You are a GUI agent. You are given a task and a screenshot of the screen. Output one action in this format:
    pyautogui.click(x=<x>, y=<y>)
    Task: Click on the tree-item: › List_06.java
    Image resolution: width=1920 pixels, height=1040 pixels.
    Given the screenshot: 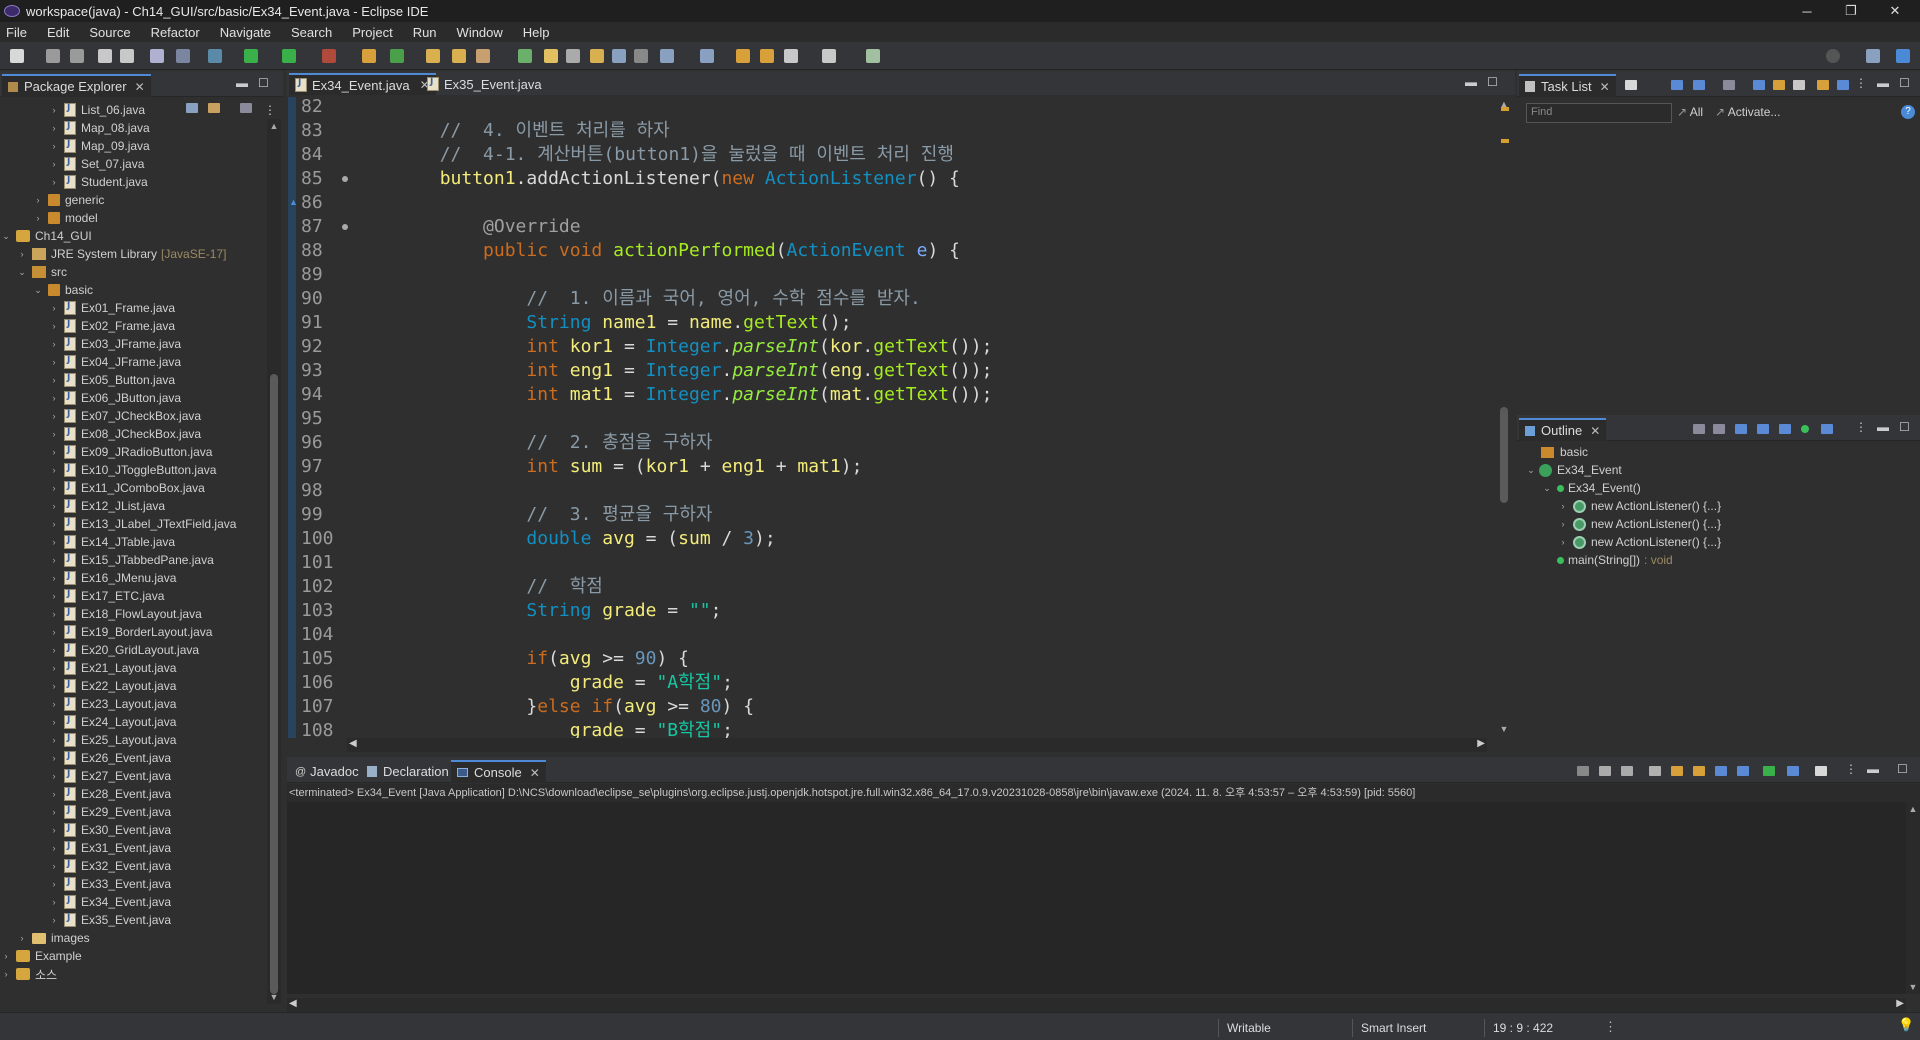 What is the action you would take?
    pyautogui.click(x=96, y=110)
    